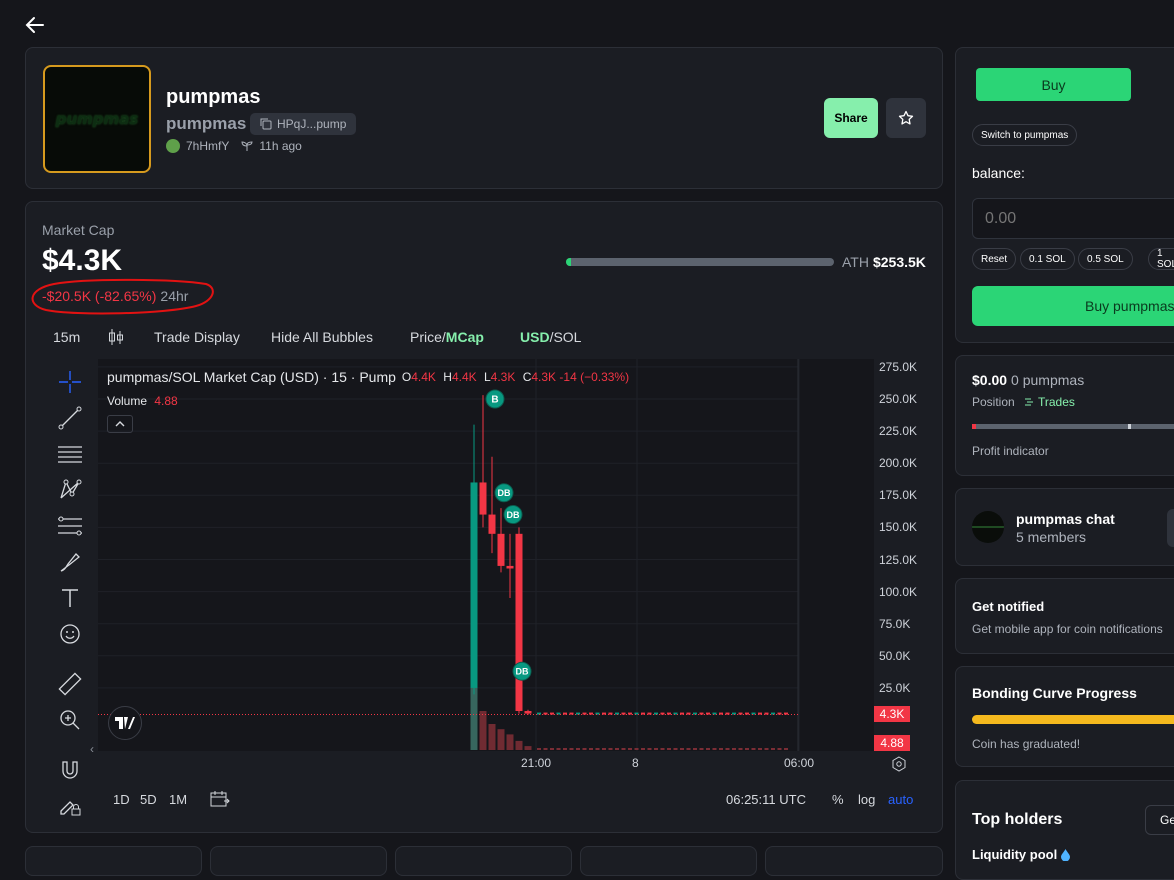  Describe the element at coordinates (148, 799) in the screenshot. I see `range-5d: 5D` at that location.